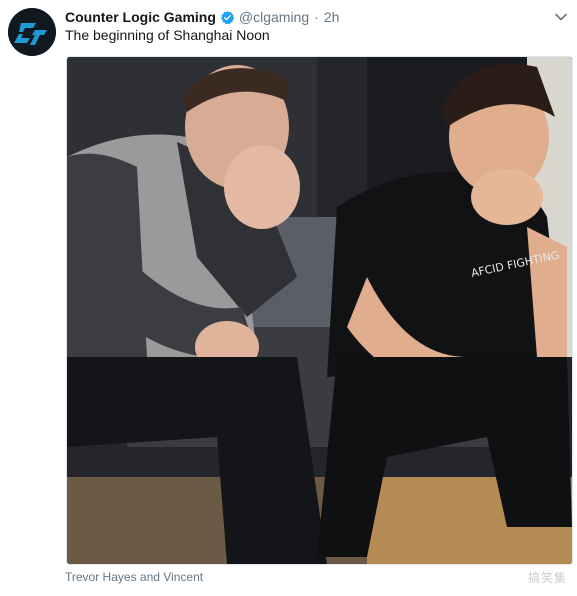 The width and height of the screenshot is (577, 596). I want to click on tweet-header: Counter Logic Gaming @clgaming · 2h, so click(202, 17).